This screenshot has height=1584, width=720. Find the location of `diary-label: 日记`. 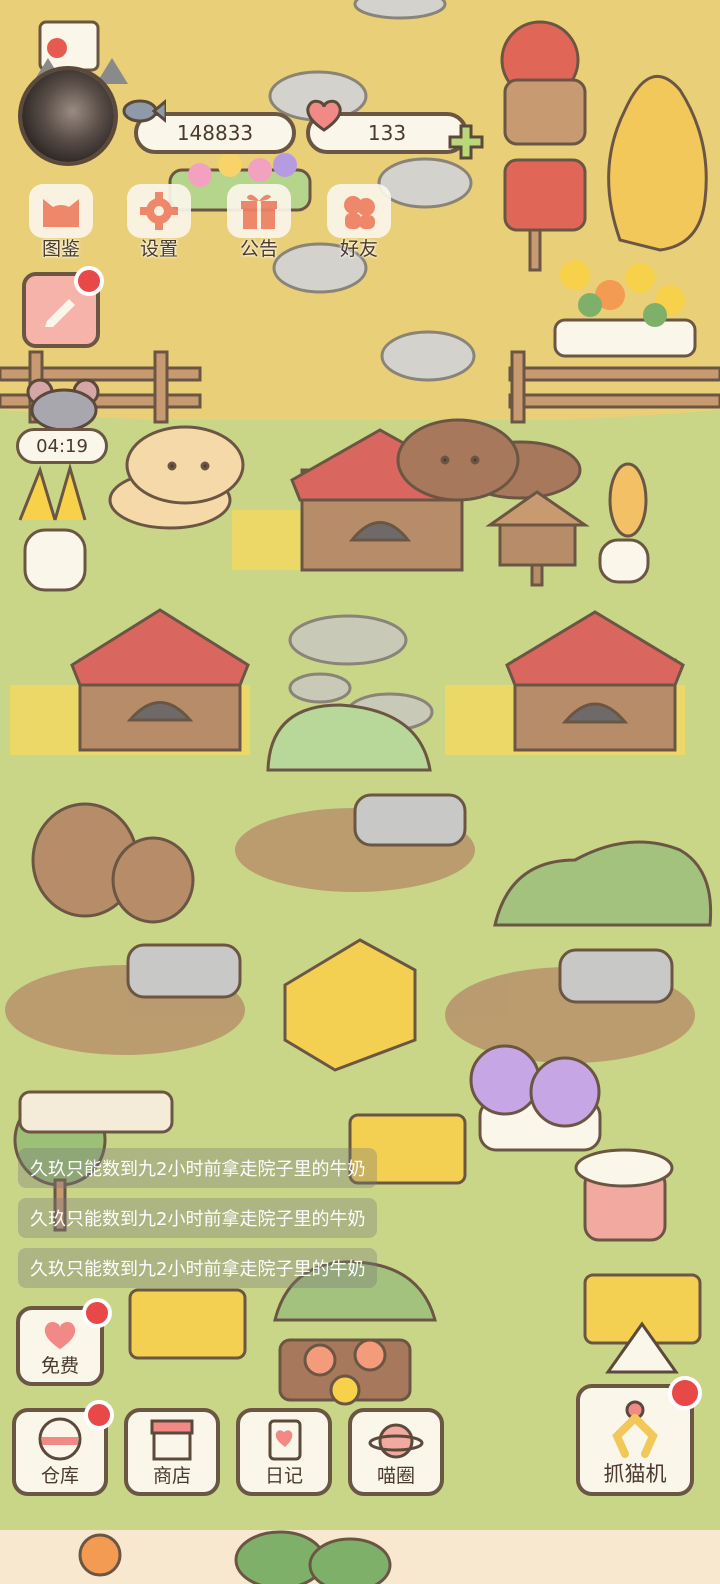

diary-label: 日记 is located at coordinates (283, 1476).